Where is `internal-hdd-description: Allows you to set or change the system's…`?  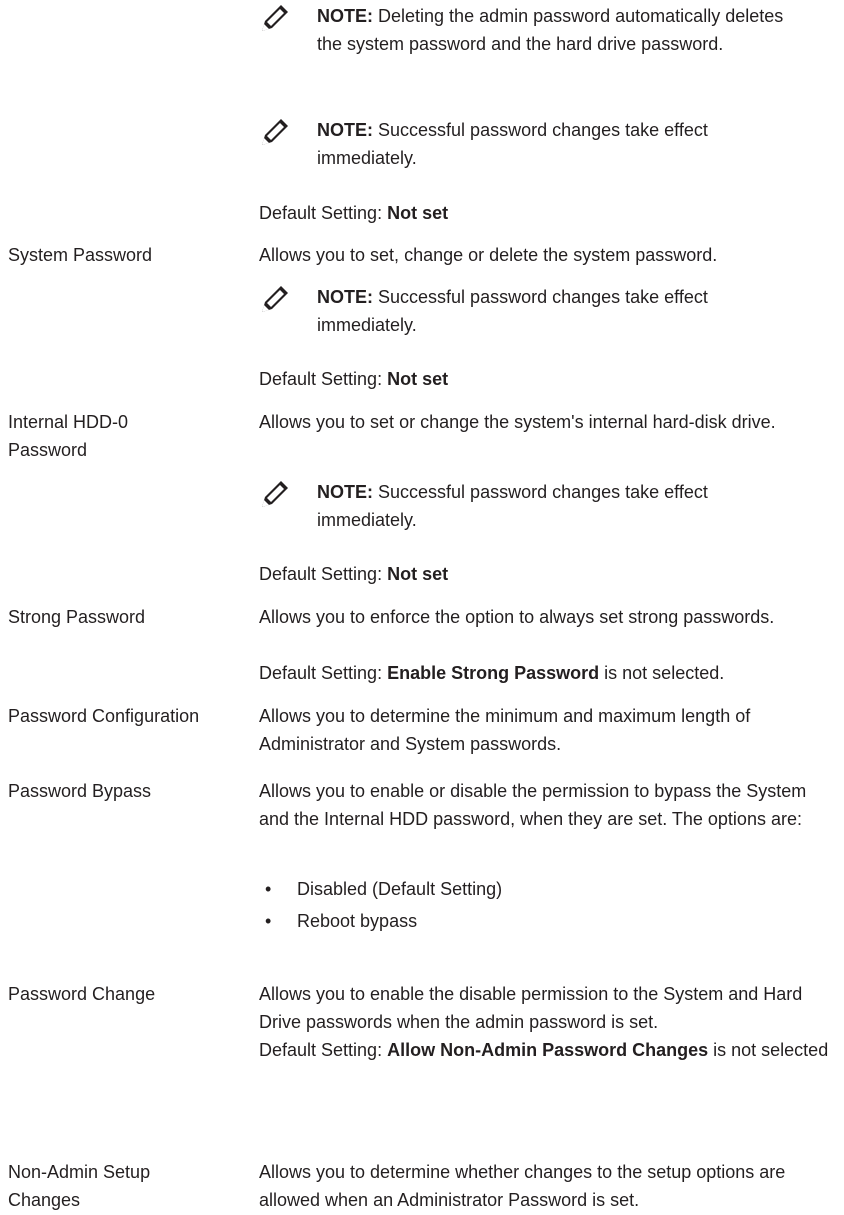
internal-hdd-description: Allows you to set or change the system's… is located at coordinates (517, 422).